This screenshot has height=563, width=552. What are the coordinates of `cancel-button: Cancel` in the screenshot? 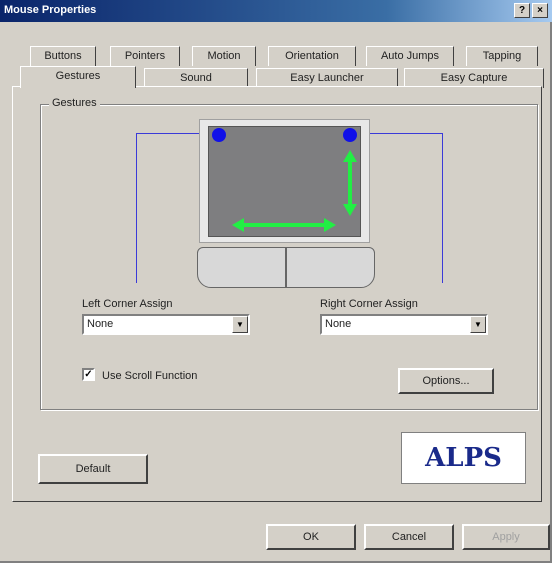 It's located at (409, 537).